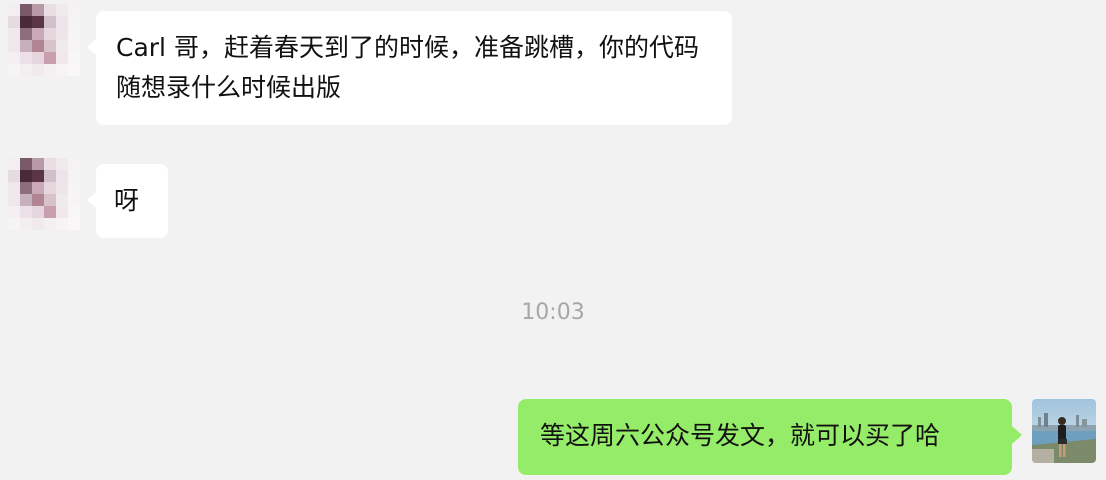 The height and width of the screenshot is (480, 1106). Describe the element at coordinates (740, 435) in the screenshot. I see `message-text: 等这周六公众号发文，就可以买了哈` at that location.